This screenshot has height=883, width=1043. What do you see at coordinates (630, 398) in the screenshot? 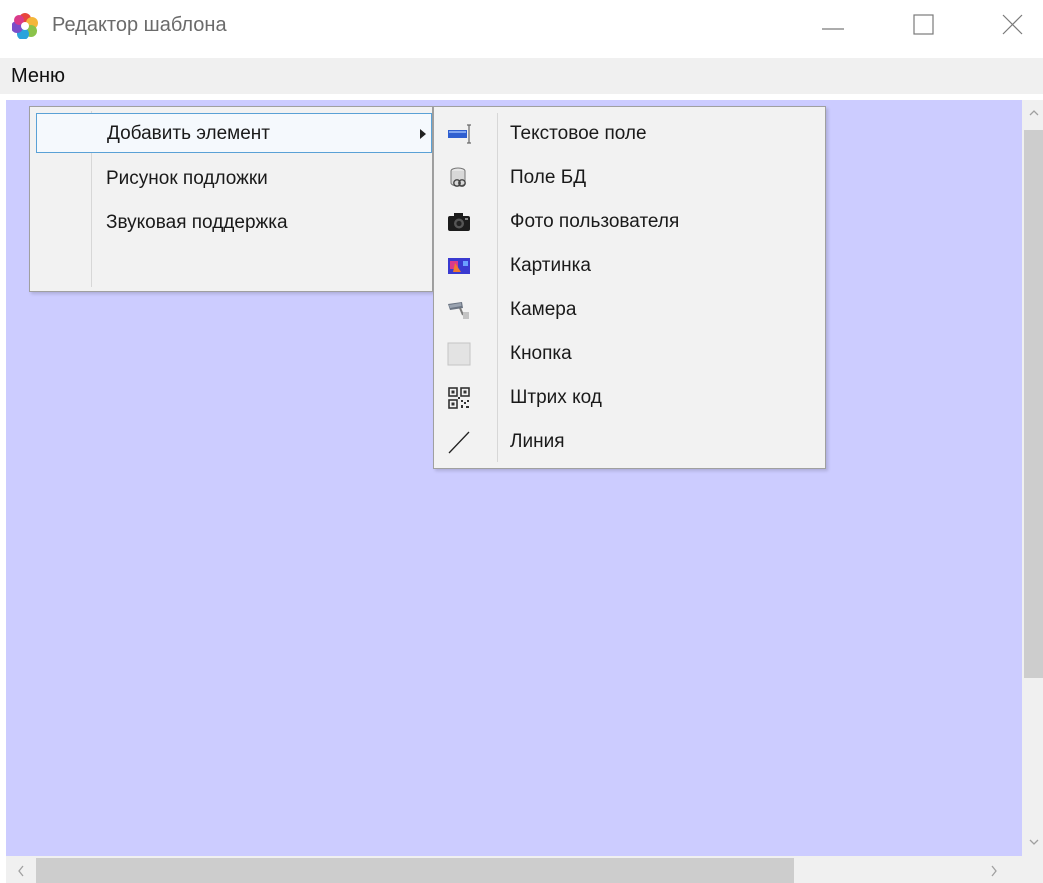
I see `submenu-item-barcode: Штрих код` at bounding box center [630, 398].